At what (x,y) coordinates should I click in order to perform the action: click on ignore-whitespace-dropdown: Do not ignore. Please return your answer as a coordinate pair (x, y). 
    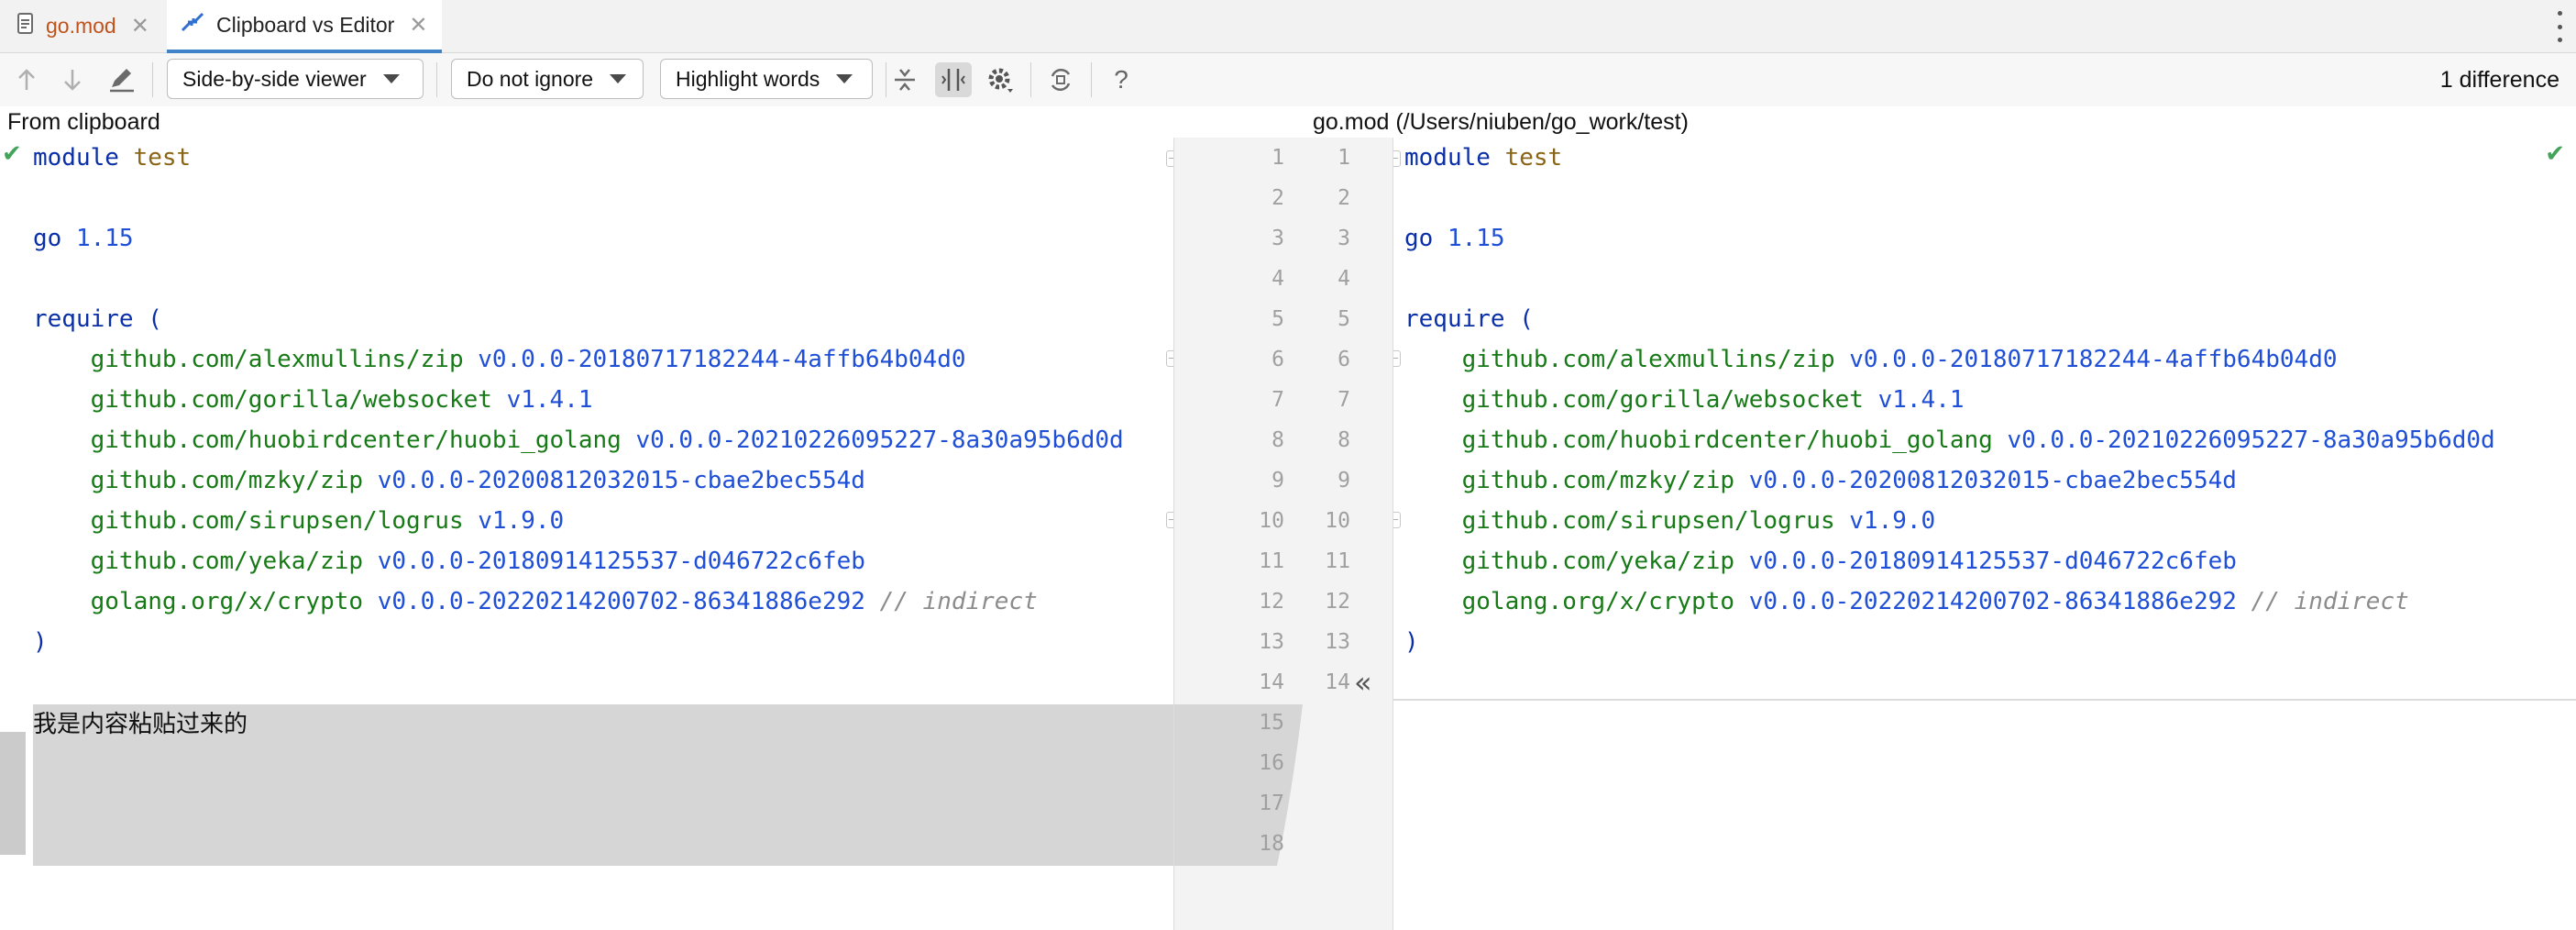
    Looking at the image, I should click on (547, 79).